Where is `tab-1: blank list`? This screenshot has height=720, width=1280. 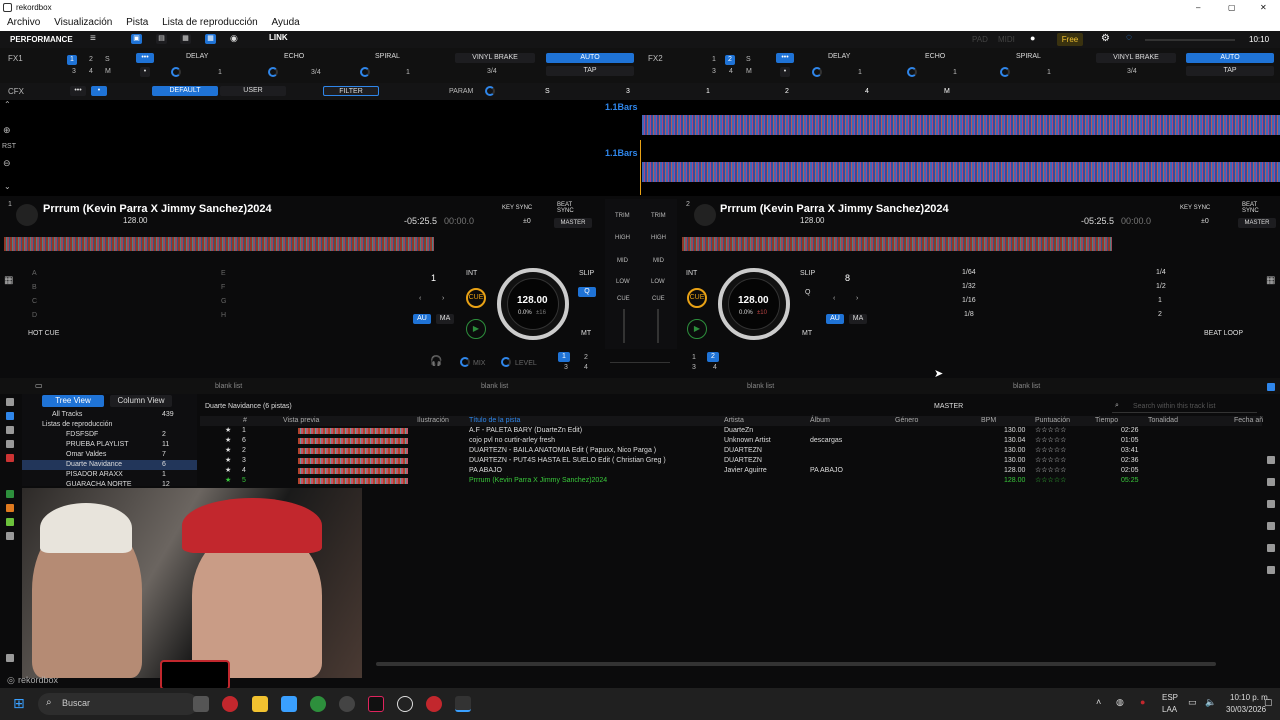
tab-1: blank list is located at coordinates (228, 386).